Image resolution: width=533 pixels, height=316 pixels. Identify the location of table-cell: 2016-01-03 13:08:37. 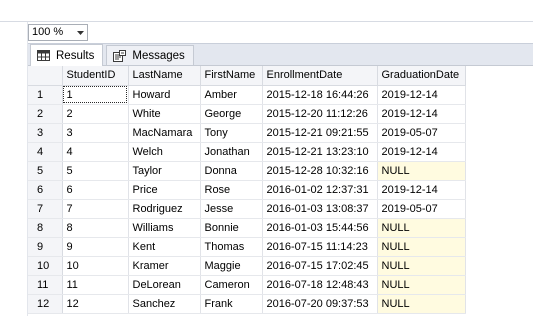
(320, 209).